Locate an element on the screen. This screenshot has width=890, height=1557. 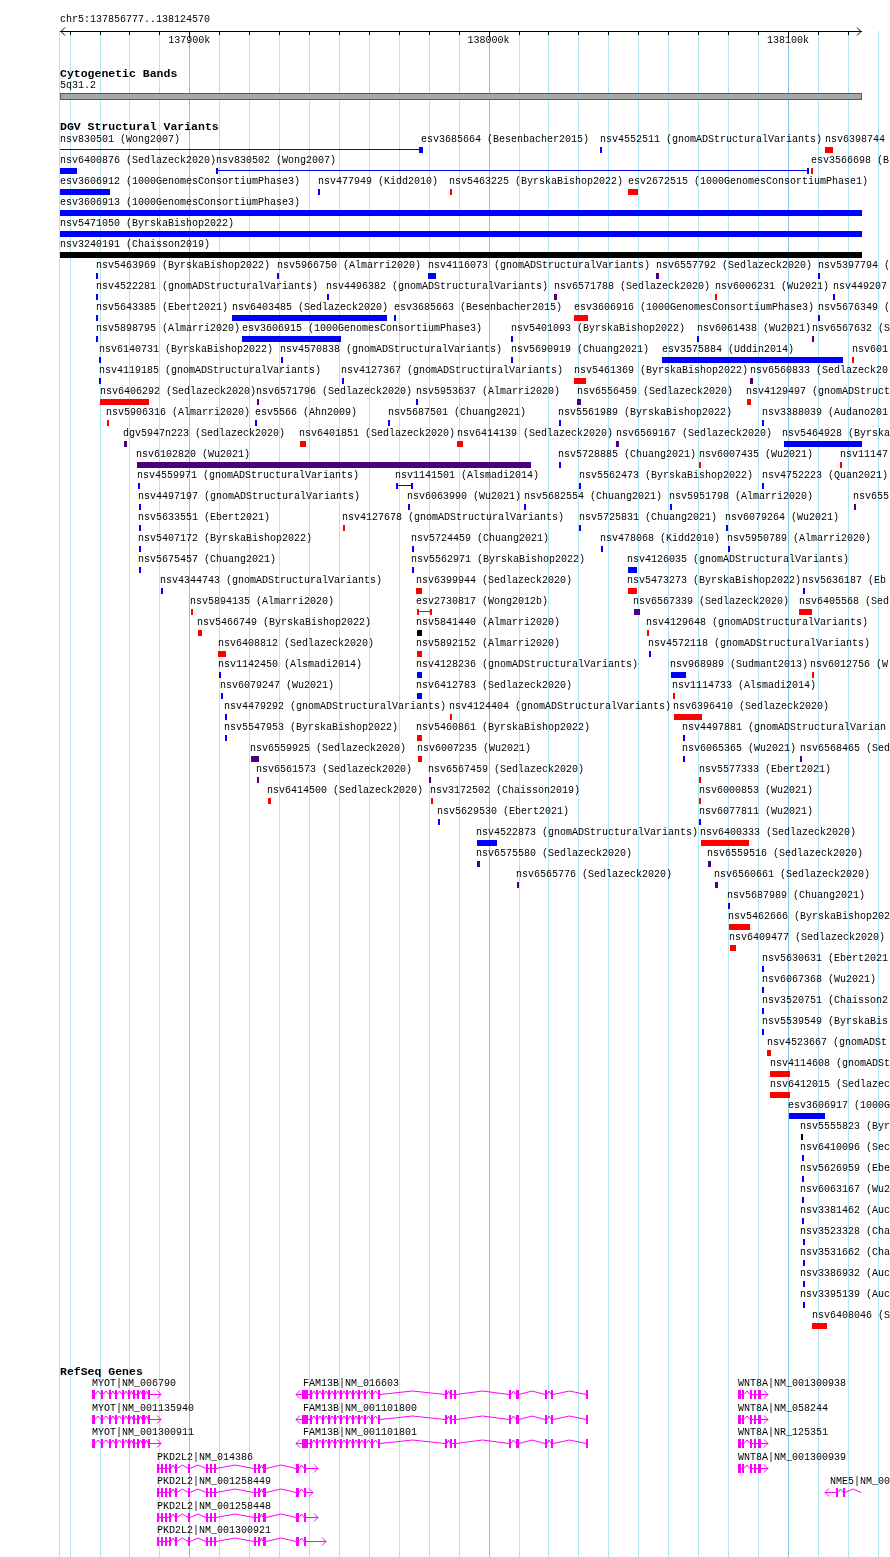
variant-label: nsv6000853 (Wu2021) is located at coordinates (756, 791).